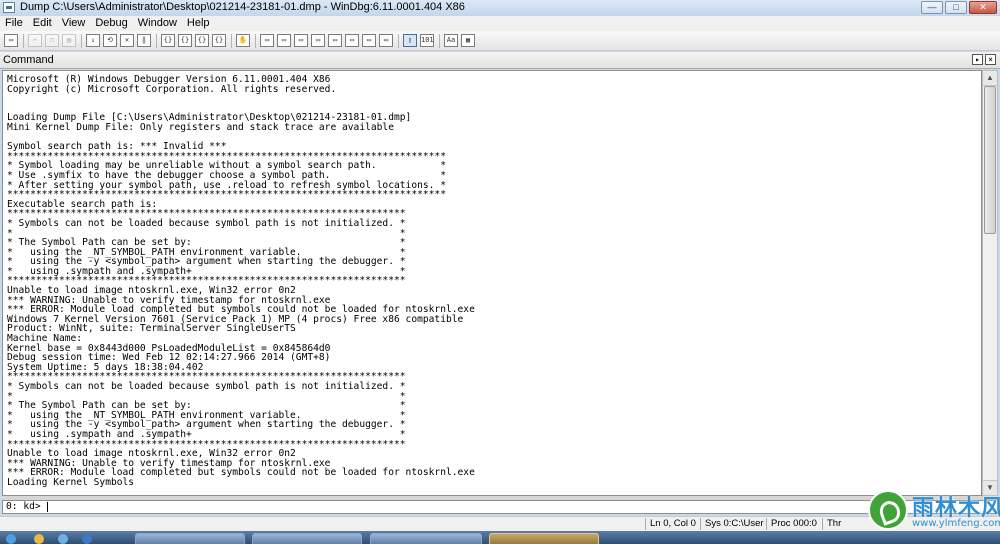 The image size is (1000, 544). I want to click on step-out-icon: {}, so click(202, 40).